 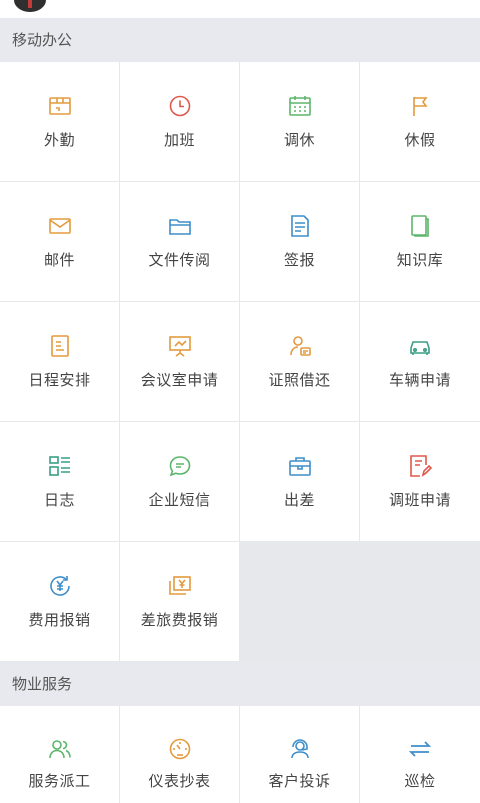 What do you see at coordinates (300, 122) in the screenshot?
I see `grid-item-compensatory-leave: 调休` at bounding box center [300, 122].